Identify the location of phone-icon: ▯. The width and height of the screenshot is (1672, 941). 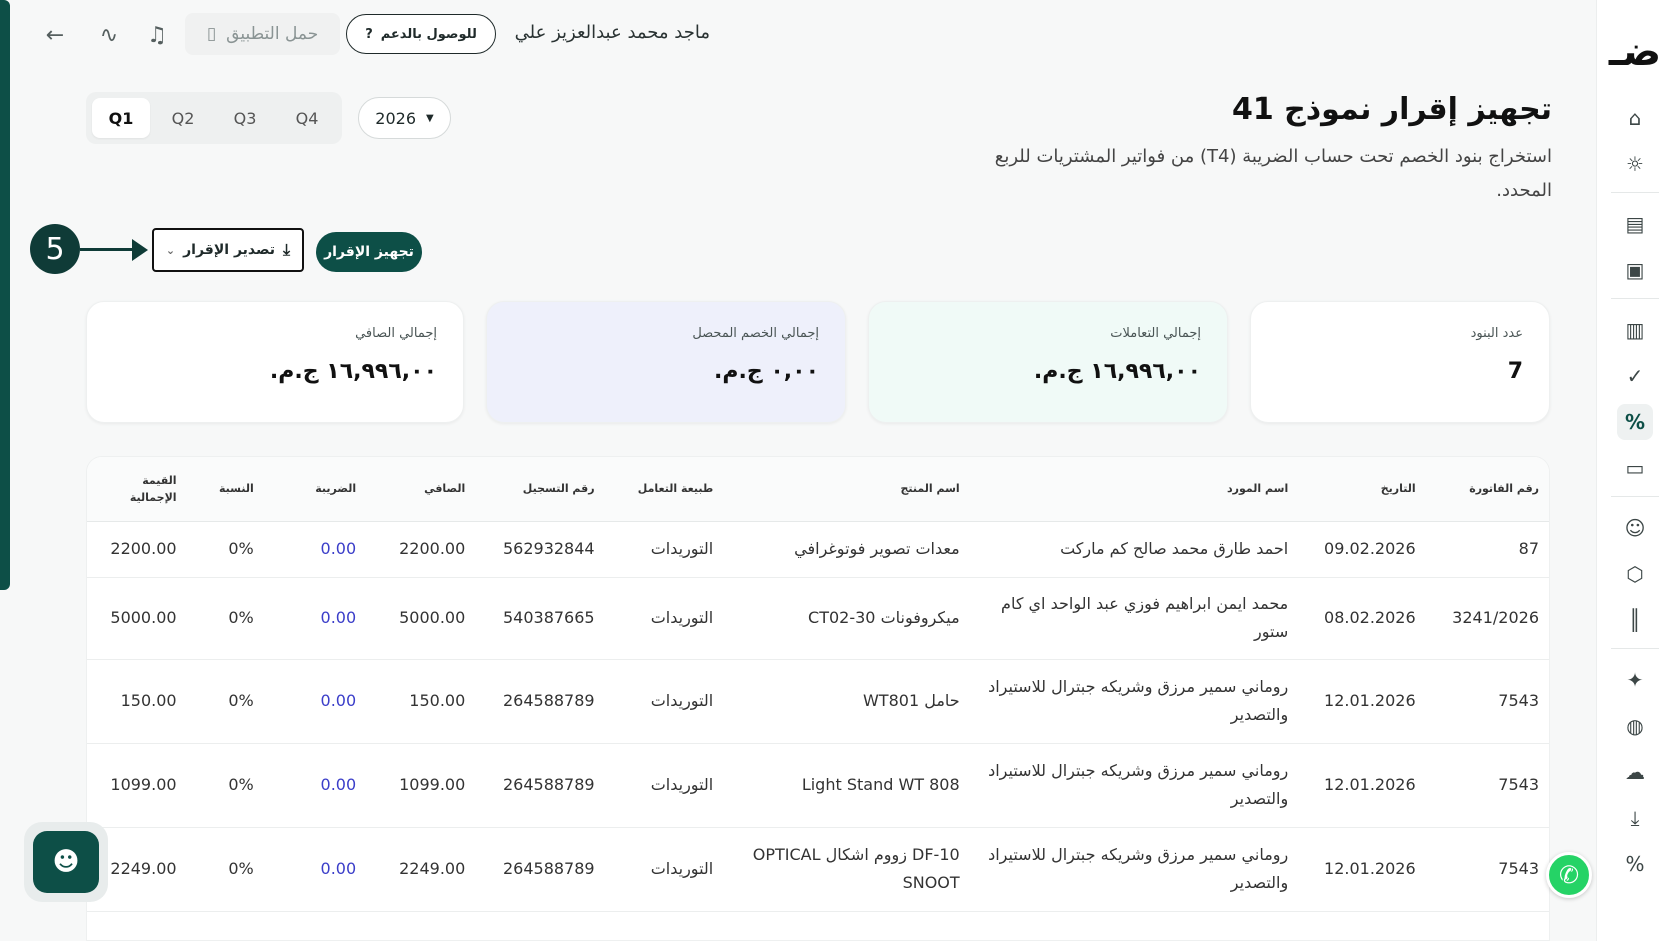
(211, 34).